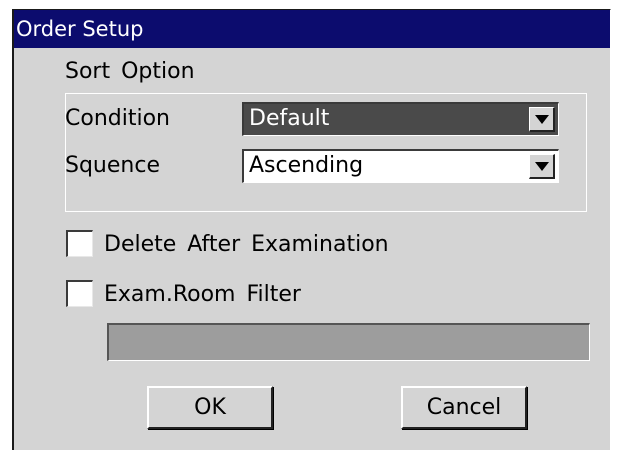 This screenshot has width=622, height=452. Describe the element at coordinates (112, 165) in the screenshot. I see `sequence-label: Squence` at that location.